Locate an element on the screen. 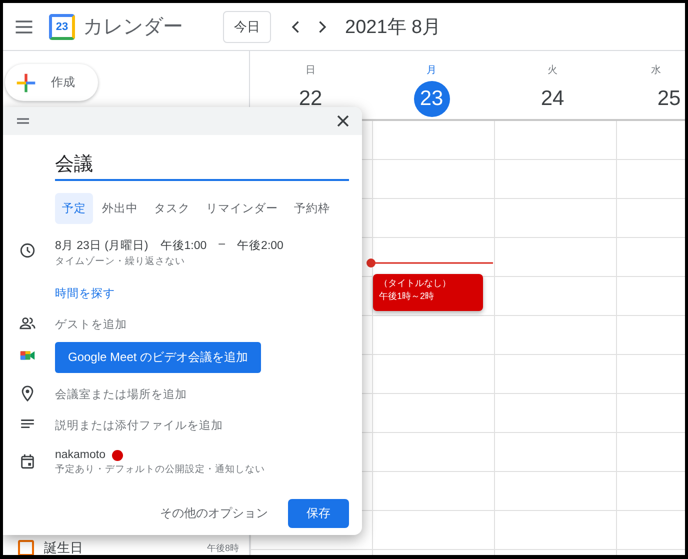 The image size is (688, 559). date-number: 24 is located at coordinates (552, 99).